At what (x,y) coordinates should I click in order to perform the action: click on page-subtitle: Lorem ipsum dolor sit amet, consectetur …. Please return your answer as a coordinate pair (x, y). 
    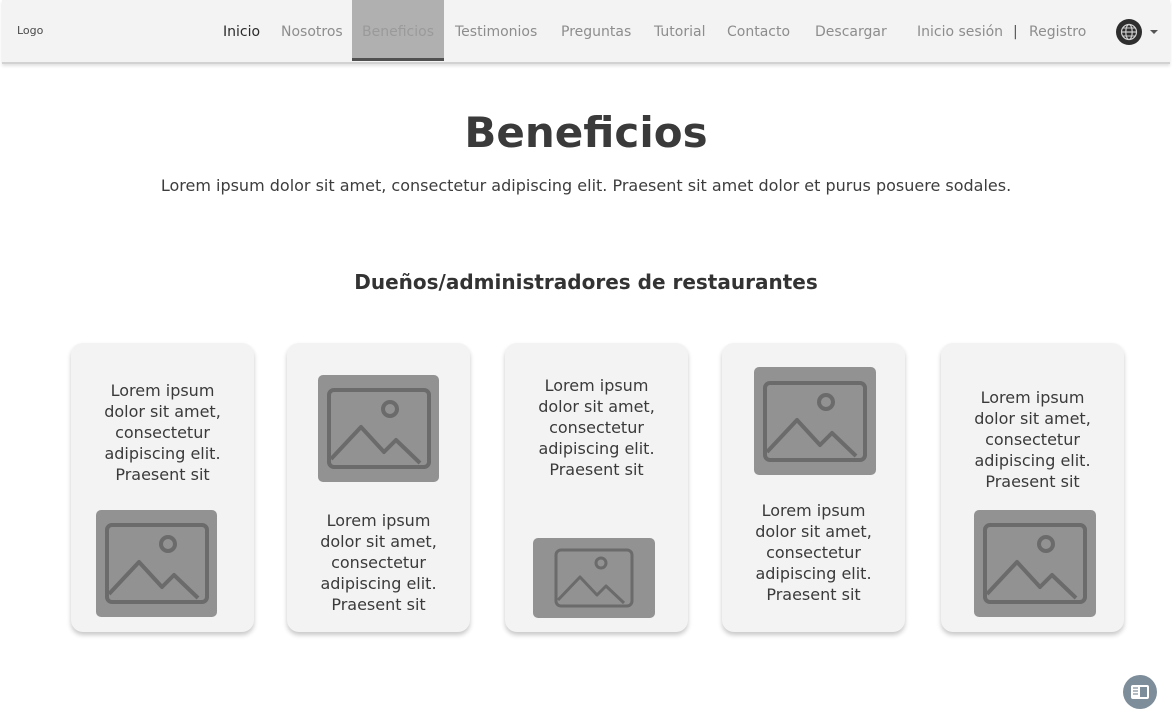
    Looking at the image, I should click on (586, 185).